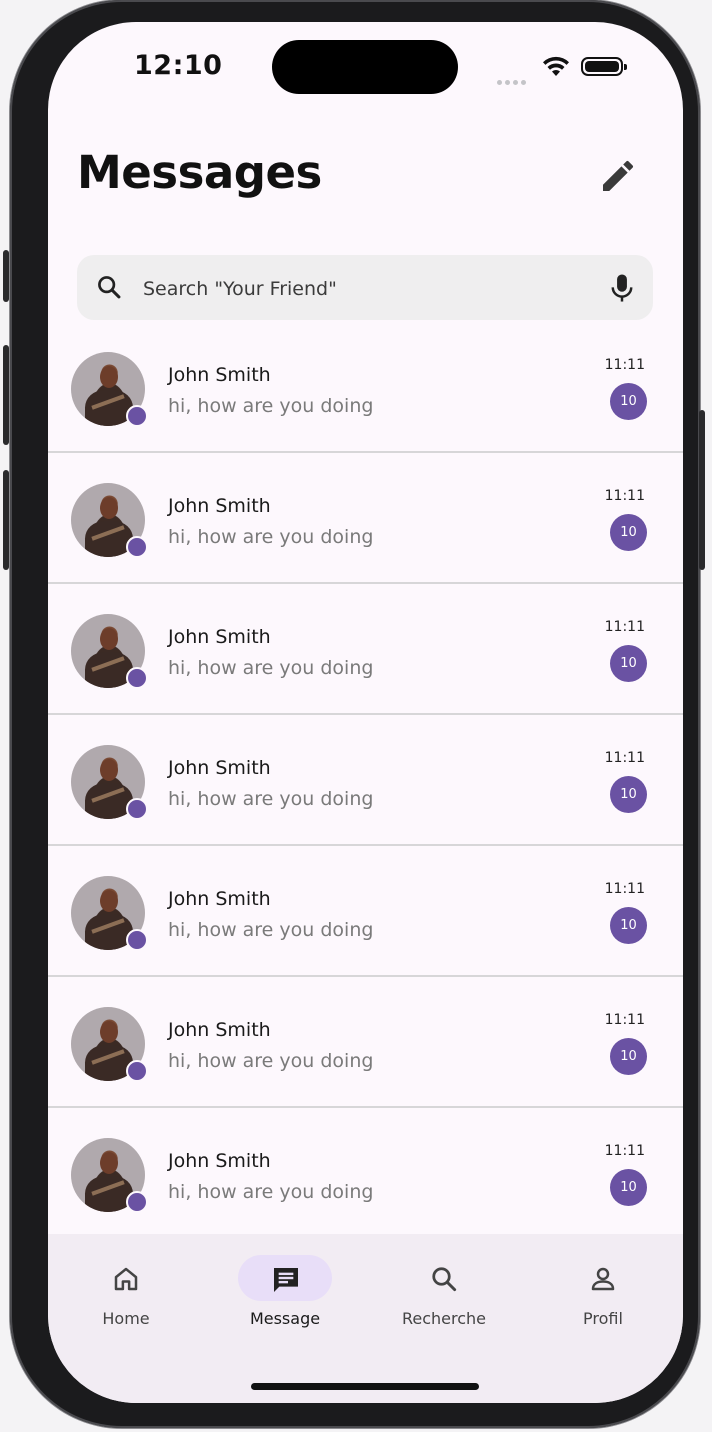 Image resolution: width=712 pixels, height=1432 pixels. I want to click on compose-button, so click(618, 176).